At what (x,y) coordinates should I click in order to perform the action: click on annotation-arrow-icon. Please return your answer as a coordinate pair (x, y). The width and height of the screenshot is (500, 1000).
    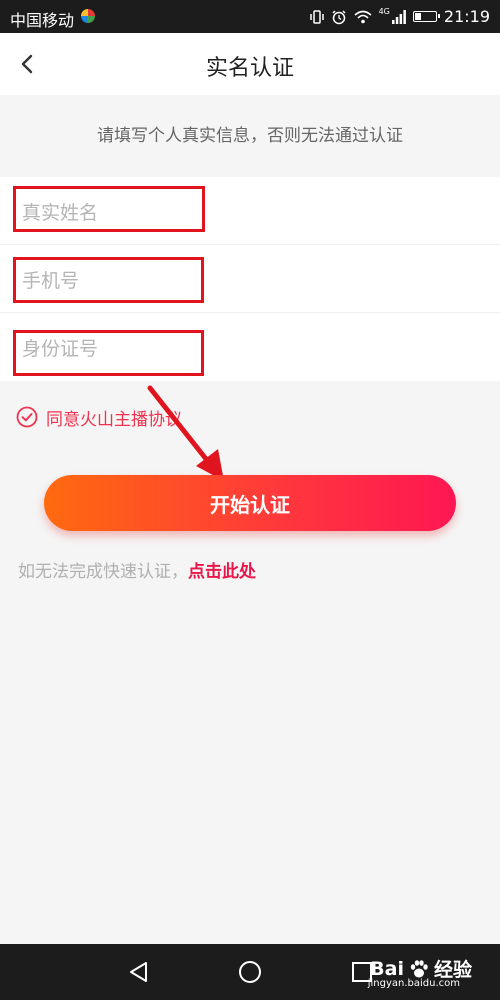
    Looking at the image, I should click on (185, 433).